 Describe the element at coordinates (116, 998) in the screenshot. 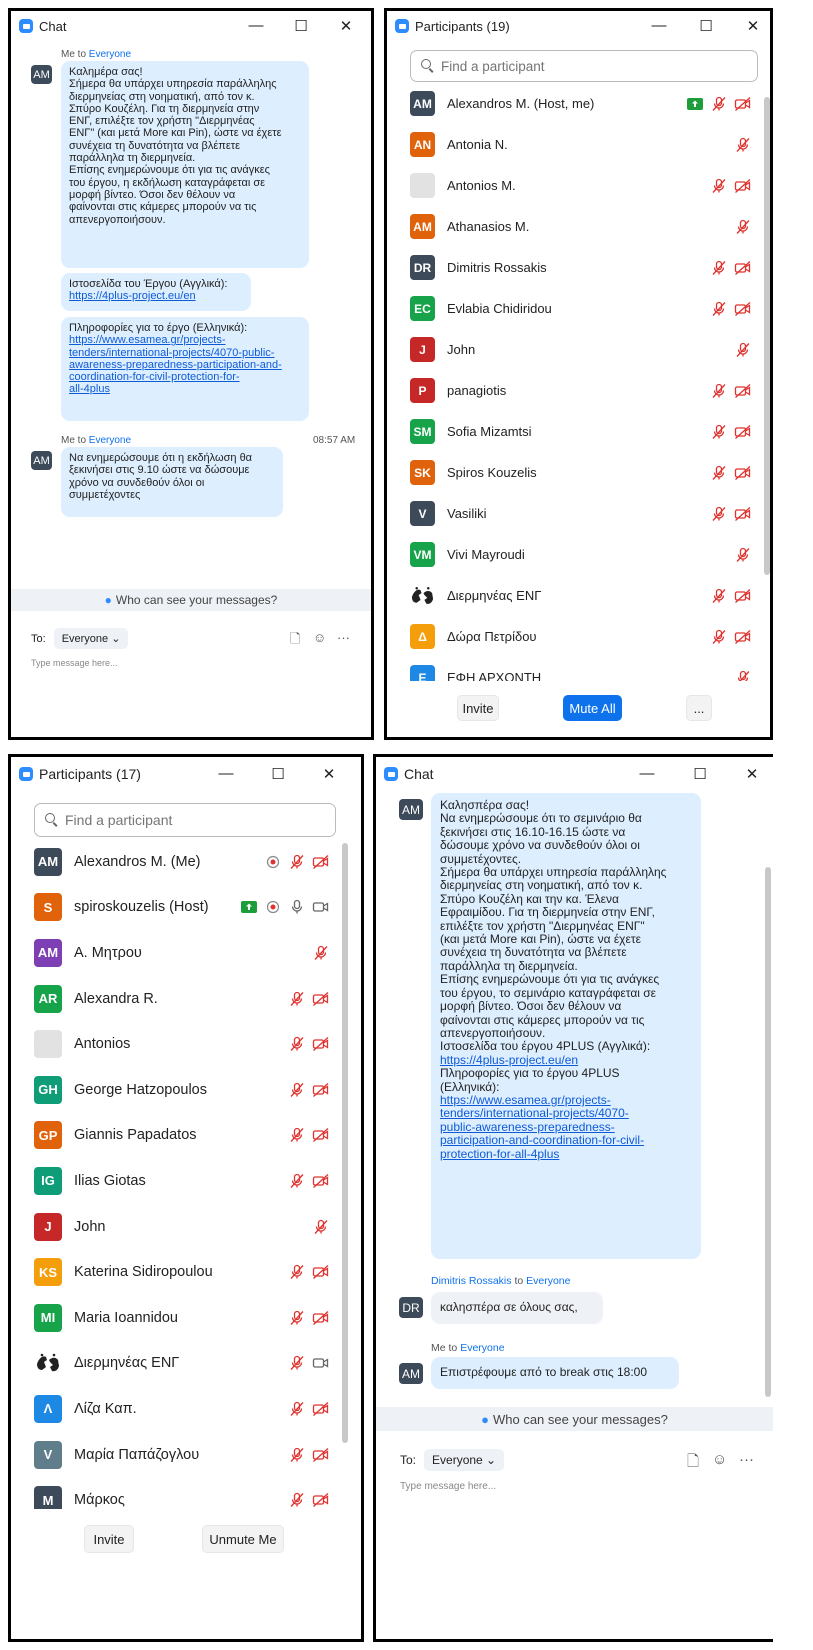

I see `participant-name: Alexandra R.` at that location.